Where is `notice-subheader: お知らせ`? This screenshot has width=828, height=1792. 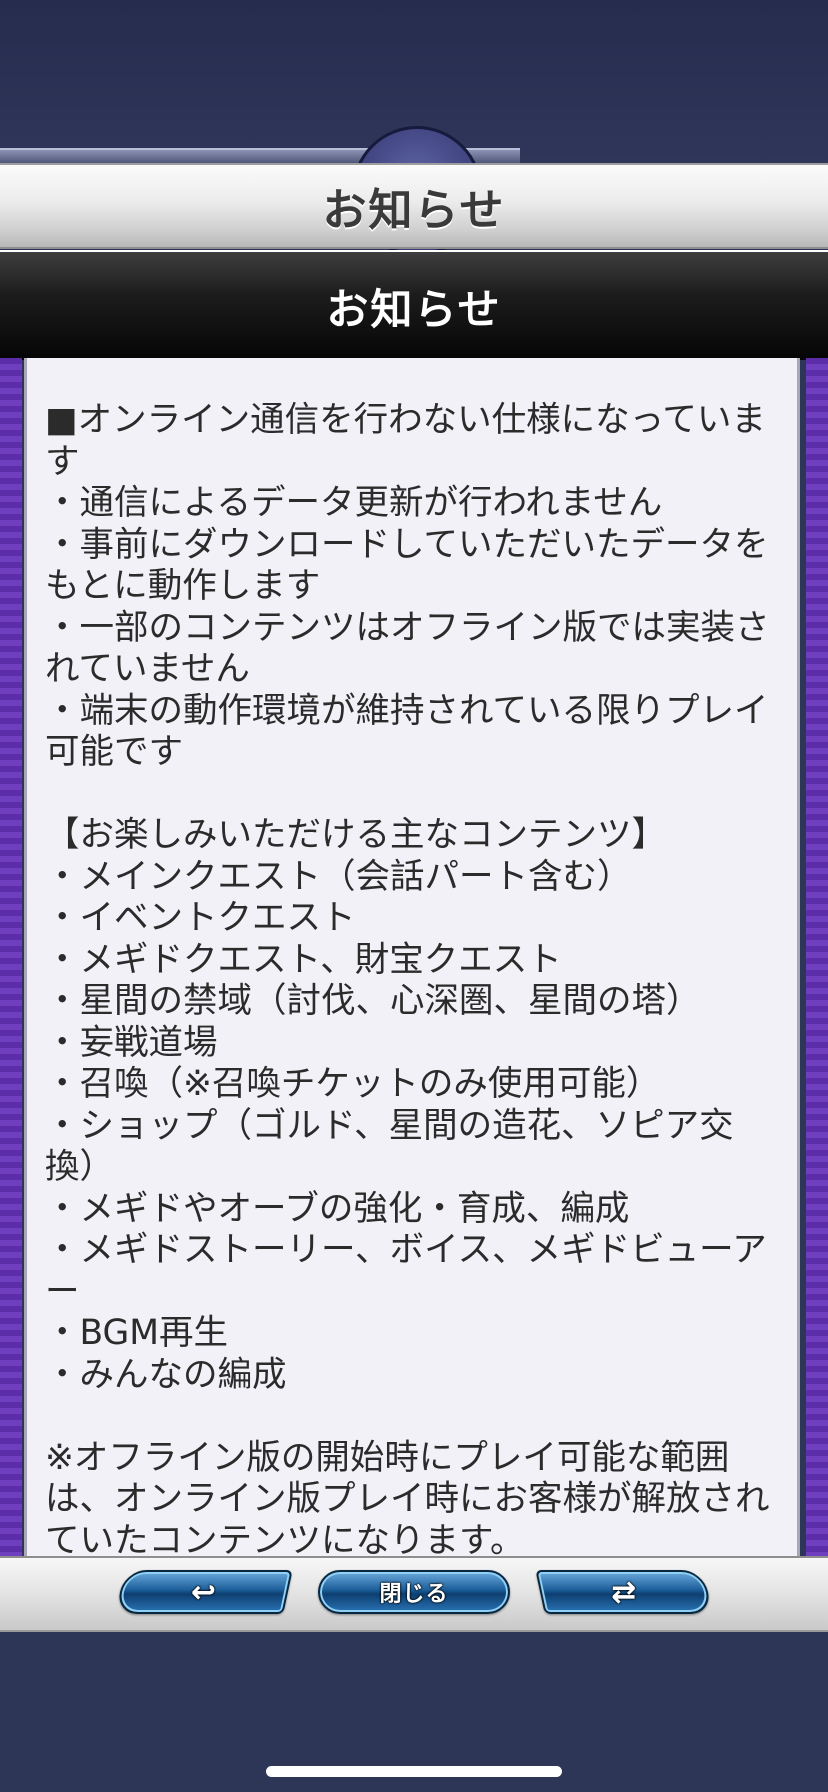
notice-subheader: お知らせ is located at coordinates (414, 305).